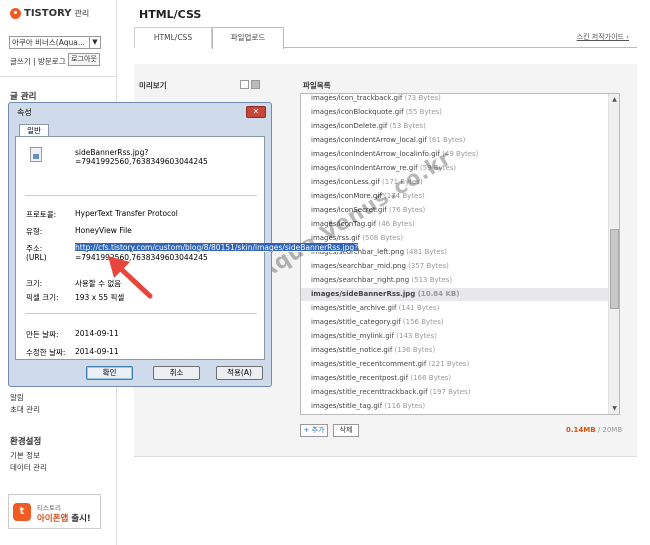  What do you see at coordinates (424, 112) in the screenshot?
I see `file-size: (55 Bytes)` at bounding box center [424, 112].